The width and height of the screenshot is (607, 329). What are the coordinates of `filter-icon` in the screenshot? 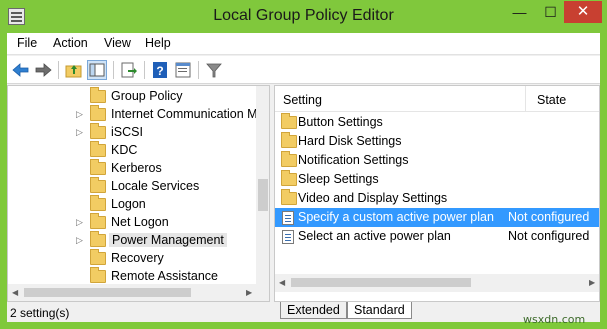 It's located at (214, 70).